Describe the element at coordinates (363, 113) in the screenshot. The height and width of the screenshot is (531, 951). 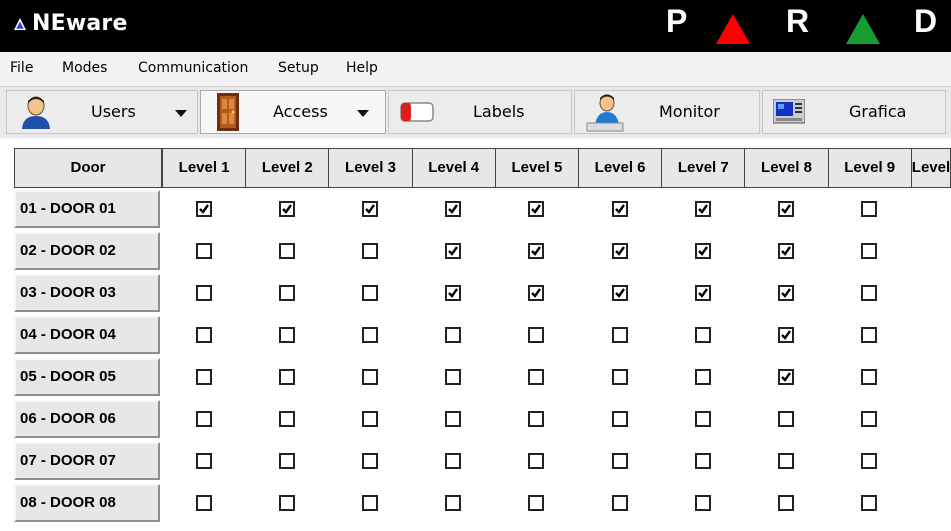
I see `access-dropdown-arrow-icon` at that location.